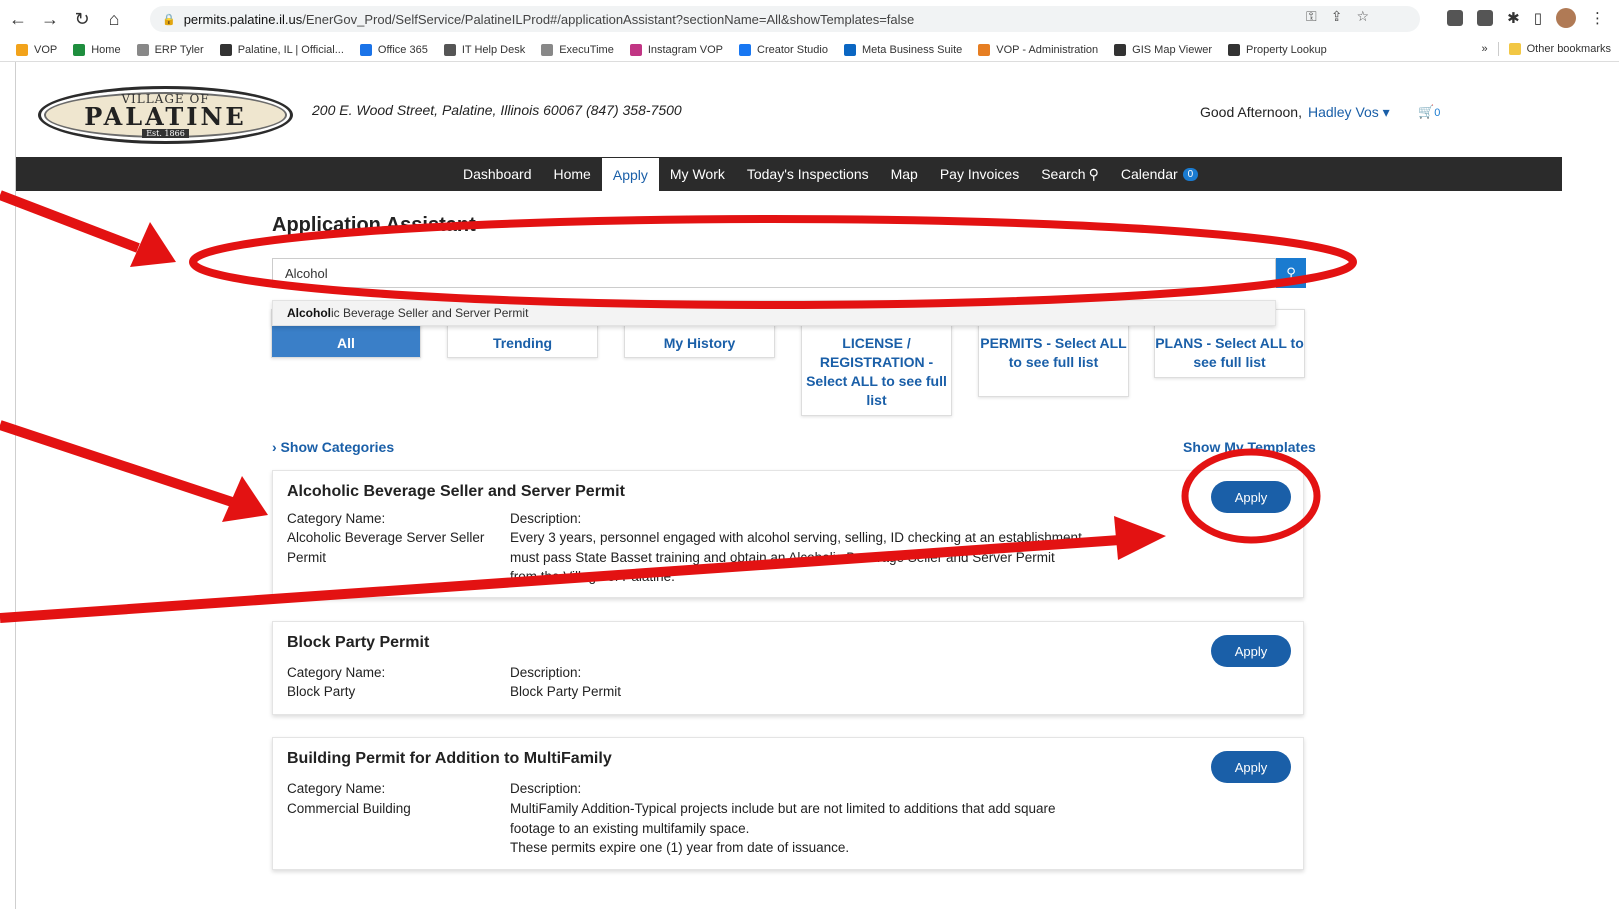  What do you see at coordinates (321, 691) in the screenshot?
I see `category-value: Block Party` at bounding box center [321, 691].